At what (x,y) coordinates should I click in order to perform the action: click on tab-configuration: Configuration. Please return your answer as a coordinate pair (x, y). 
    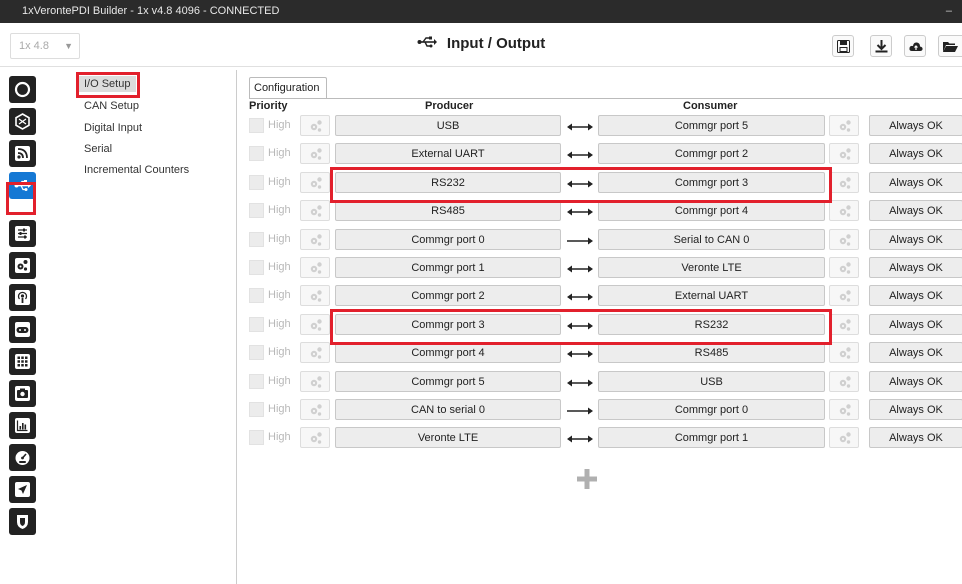
    Looking at the image, I should click on (288, 88).